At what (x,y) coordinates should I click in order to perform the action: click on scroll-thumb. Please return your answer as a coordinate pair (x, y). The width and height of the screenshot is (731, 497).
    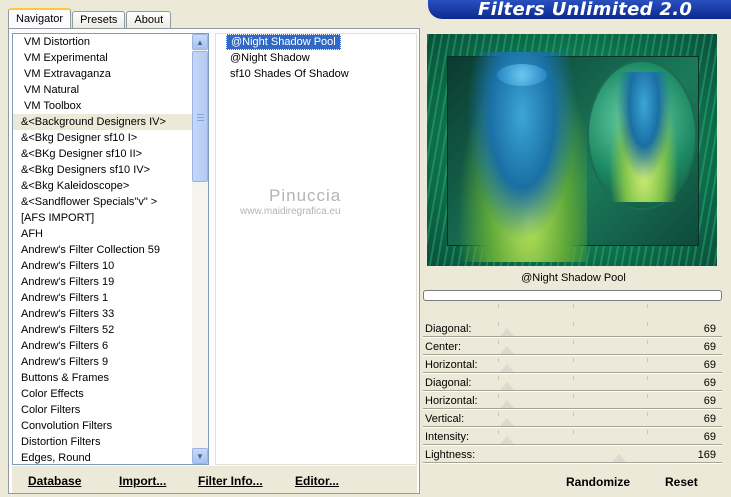
    Looking at the image, I should click on (200, 116).